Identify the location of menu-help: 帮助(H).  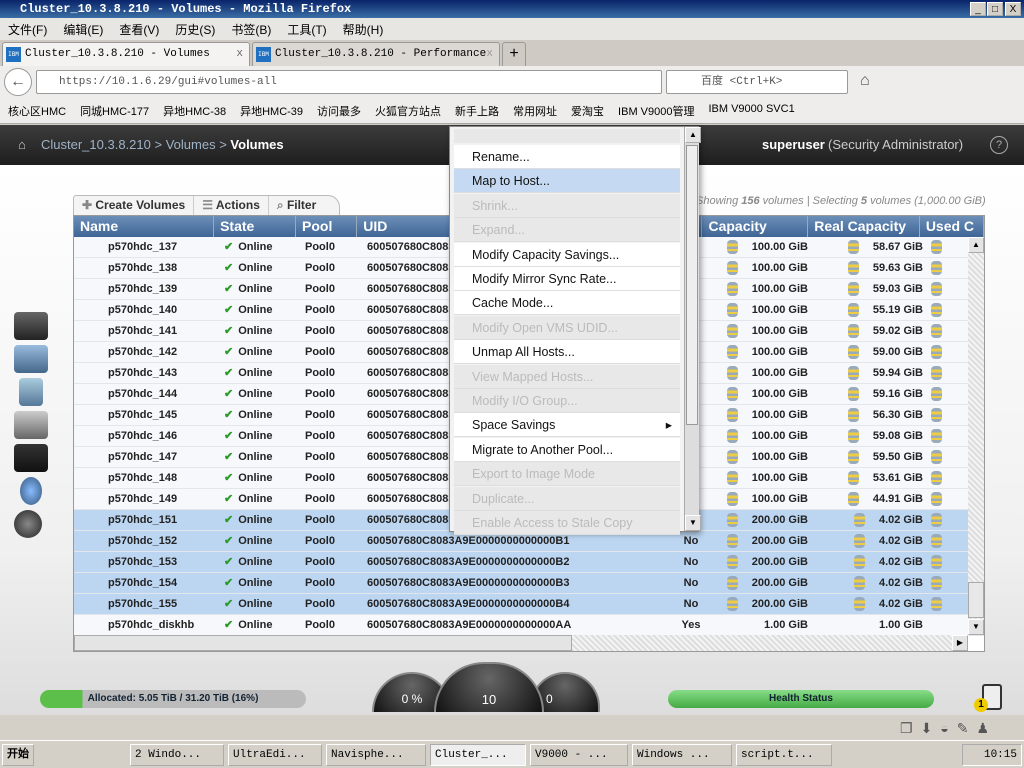
(363, 29).